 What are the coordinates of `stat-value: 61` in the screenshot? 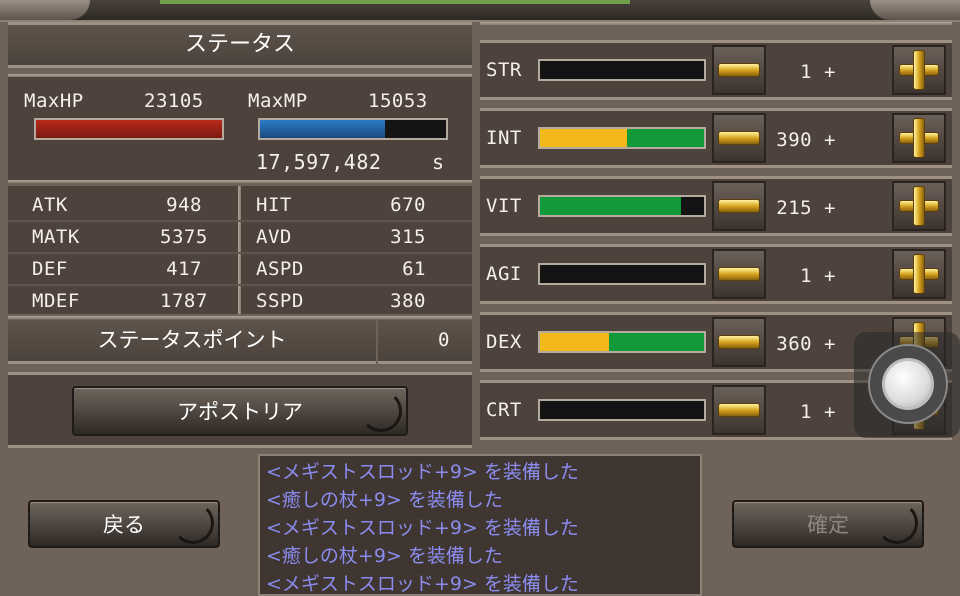 It's located at (414, 269).